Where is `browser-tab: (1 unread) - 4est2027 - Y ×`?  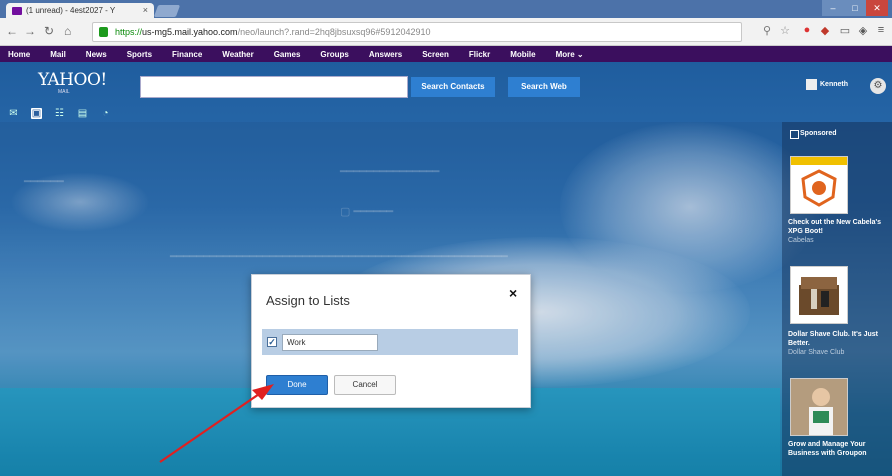 browser-tab: (1 unread) - 4est2027 - Y × is located at coordinates (80, 10).